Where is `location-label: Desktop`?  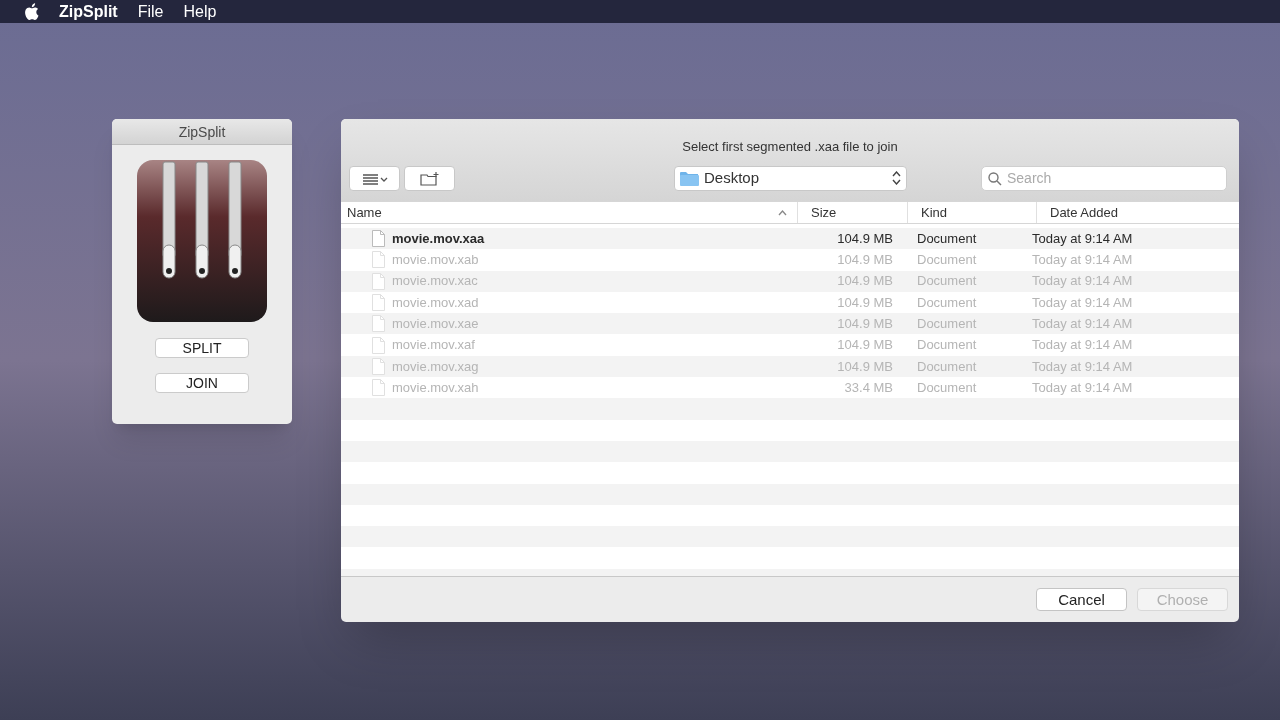 location-label: Desktop is located at coordinates (732, 177).